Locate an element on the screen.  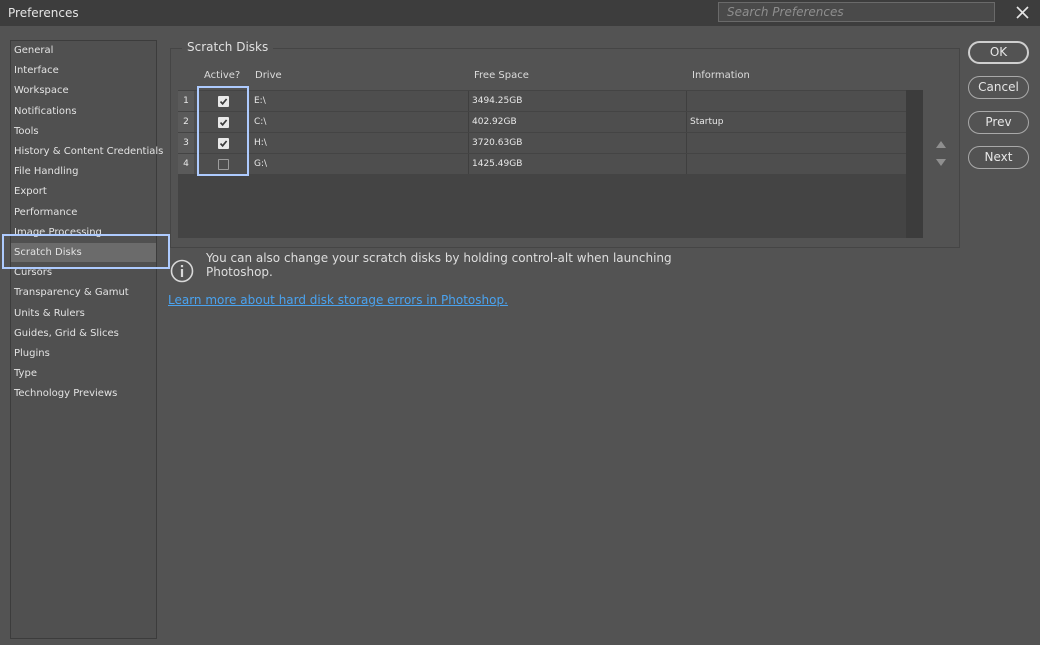
sidebar-item: General is located at coordinates (83, 50).